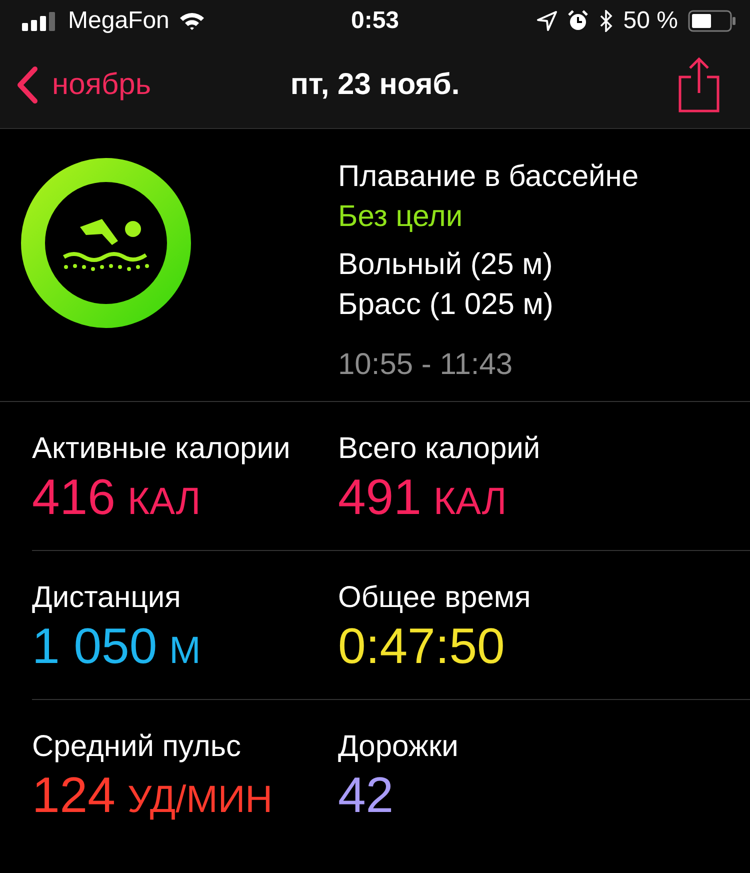 This screenshot has height=873, width=750. I want to click on stroke-distance: Вольный (25 м), so click(446, 265).